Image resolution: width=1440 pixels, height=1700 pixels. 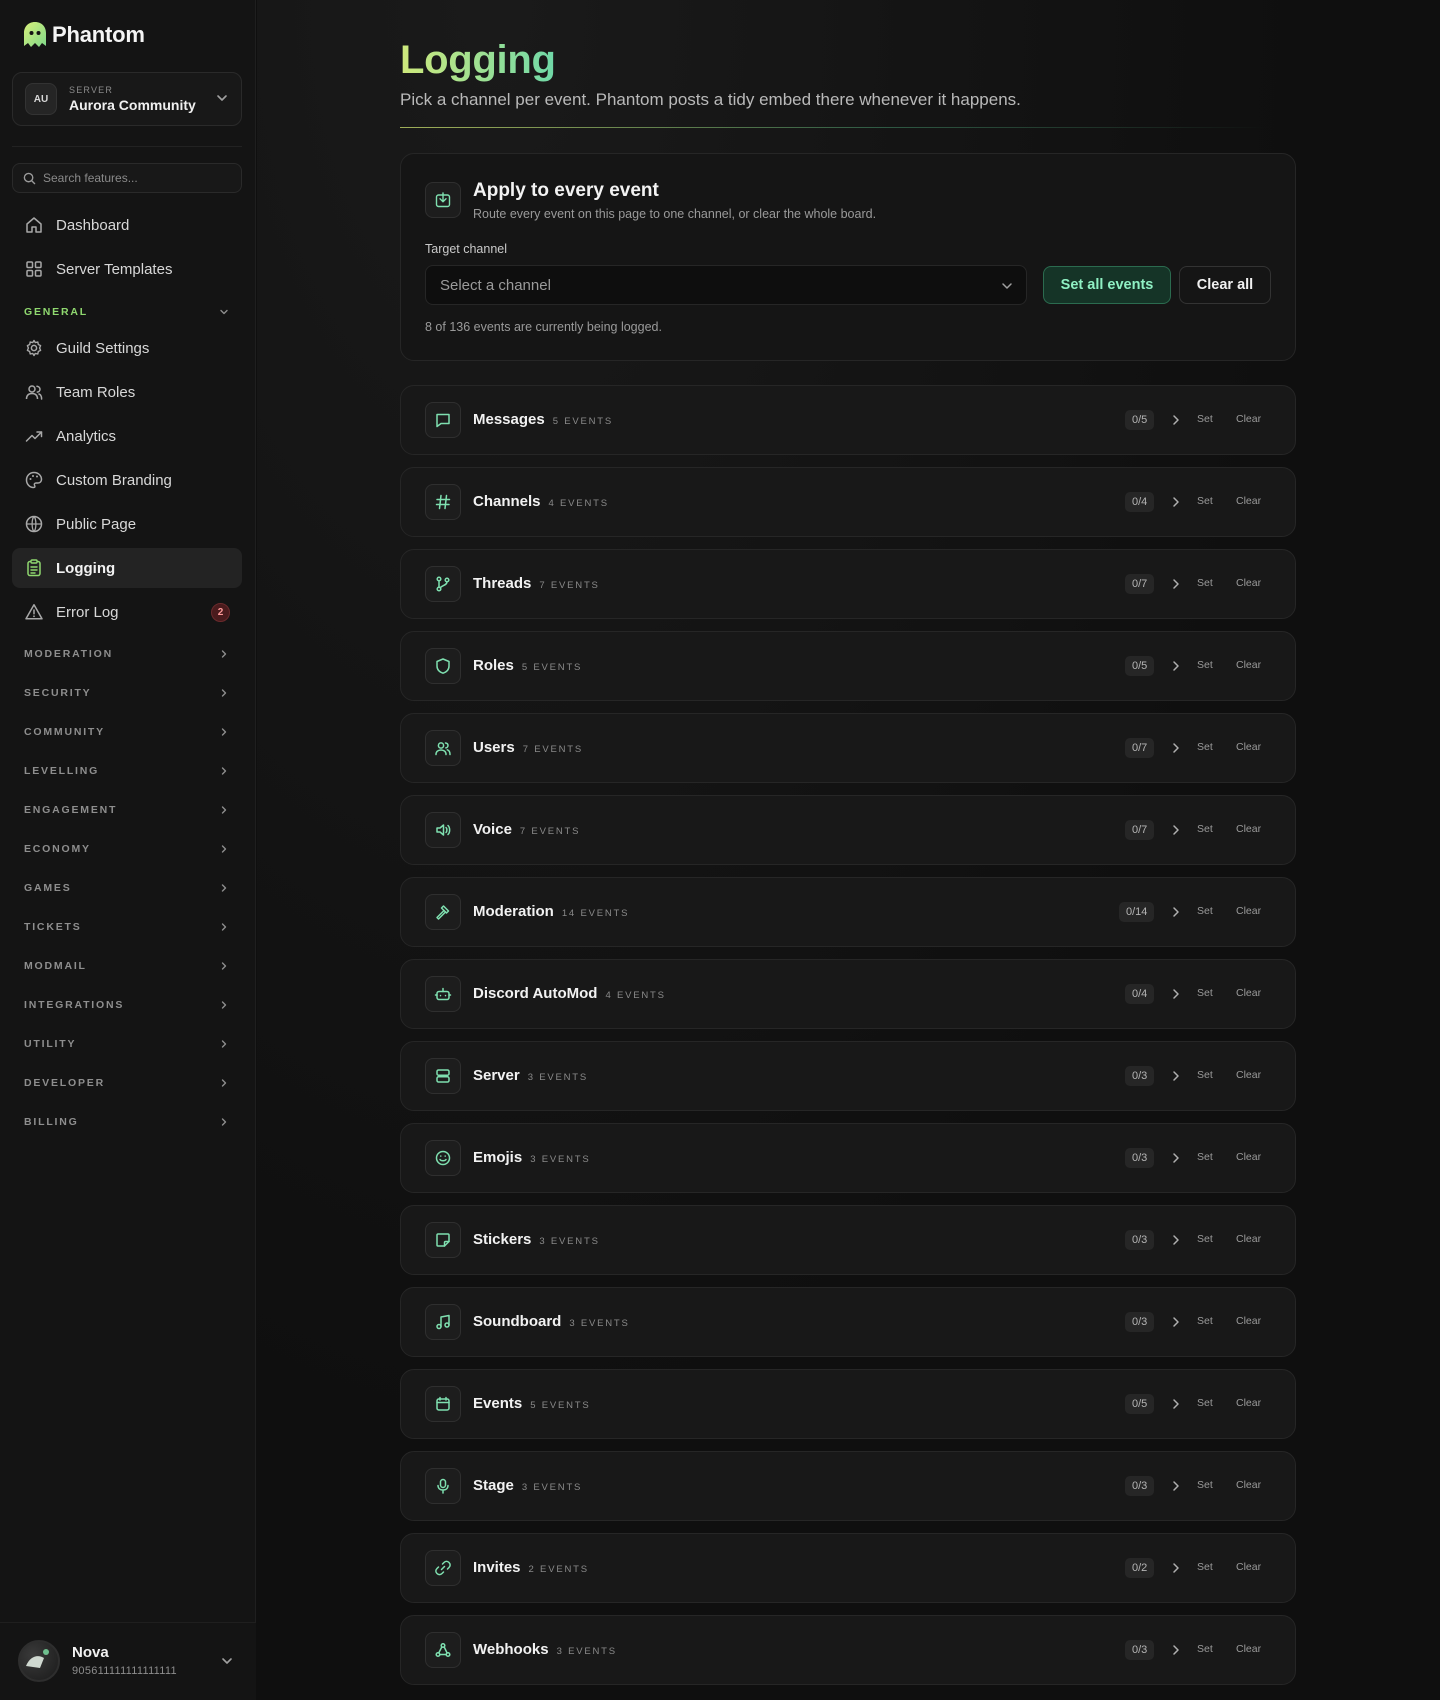 I want to click on category-row-users: Users 7 EVENTS 0/7 Set Clear, so click(x=848, y=748).